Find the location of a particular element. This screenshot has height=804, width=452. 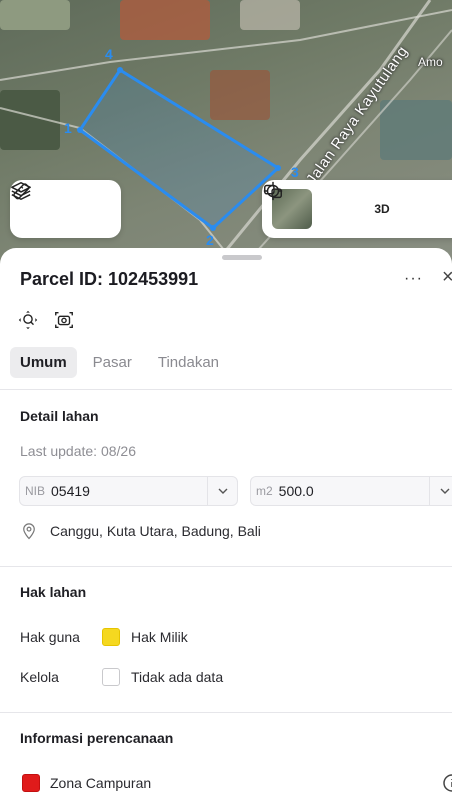

kelola-swatch is located at coordinates (111, 677).